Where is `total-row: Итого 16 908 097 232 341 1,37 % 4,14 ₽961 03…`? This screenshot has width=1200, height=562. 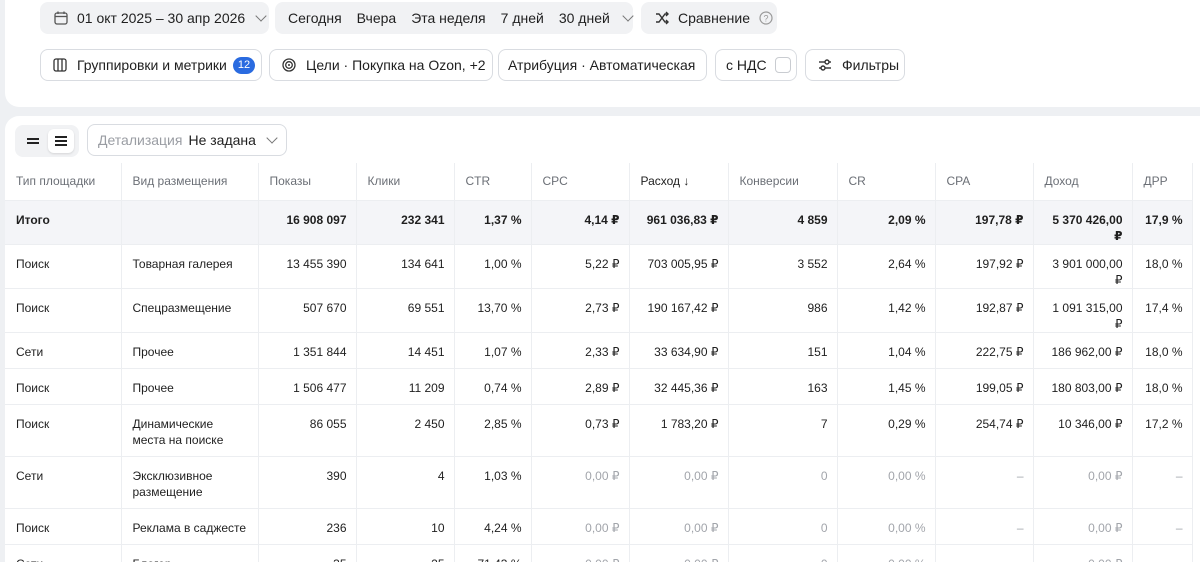 total-row: Итого 16 908 097 232 341 1,37 % 4,14 ₽961 03… is located at coordinates (599, 222).